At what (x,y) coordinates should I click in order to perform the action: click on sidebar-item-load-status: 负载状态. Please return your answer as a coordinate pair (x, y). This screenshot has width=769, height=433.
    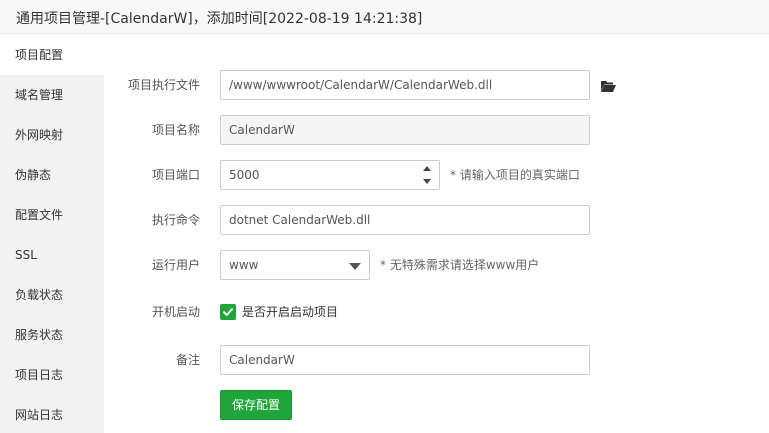
    Looking at the image, I should click on (52, 295).